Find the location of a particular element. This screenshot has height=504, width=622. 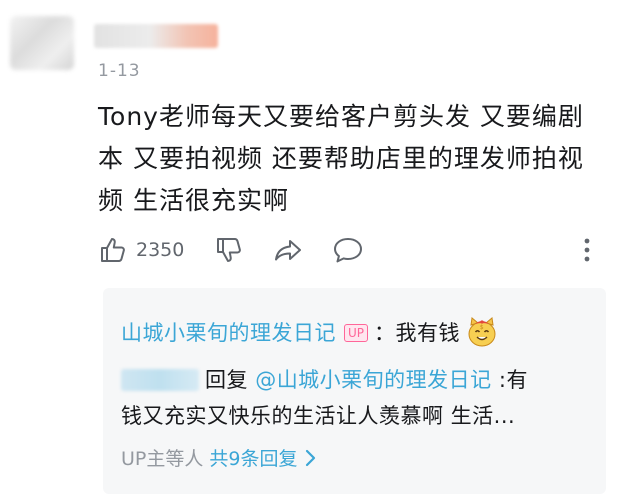

share-icon is located at coordinates (288, 250).